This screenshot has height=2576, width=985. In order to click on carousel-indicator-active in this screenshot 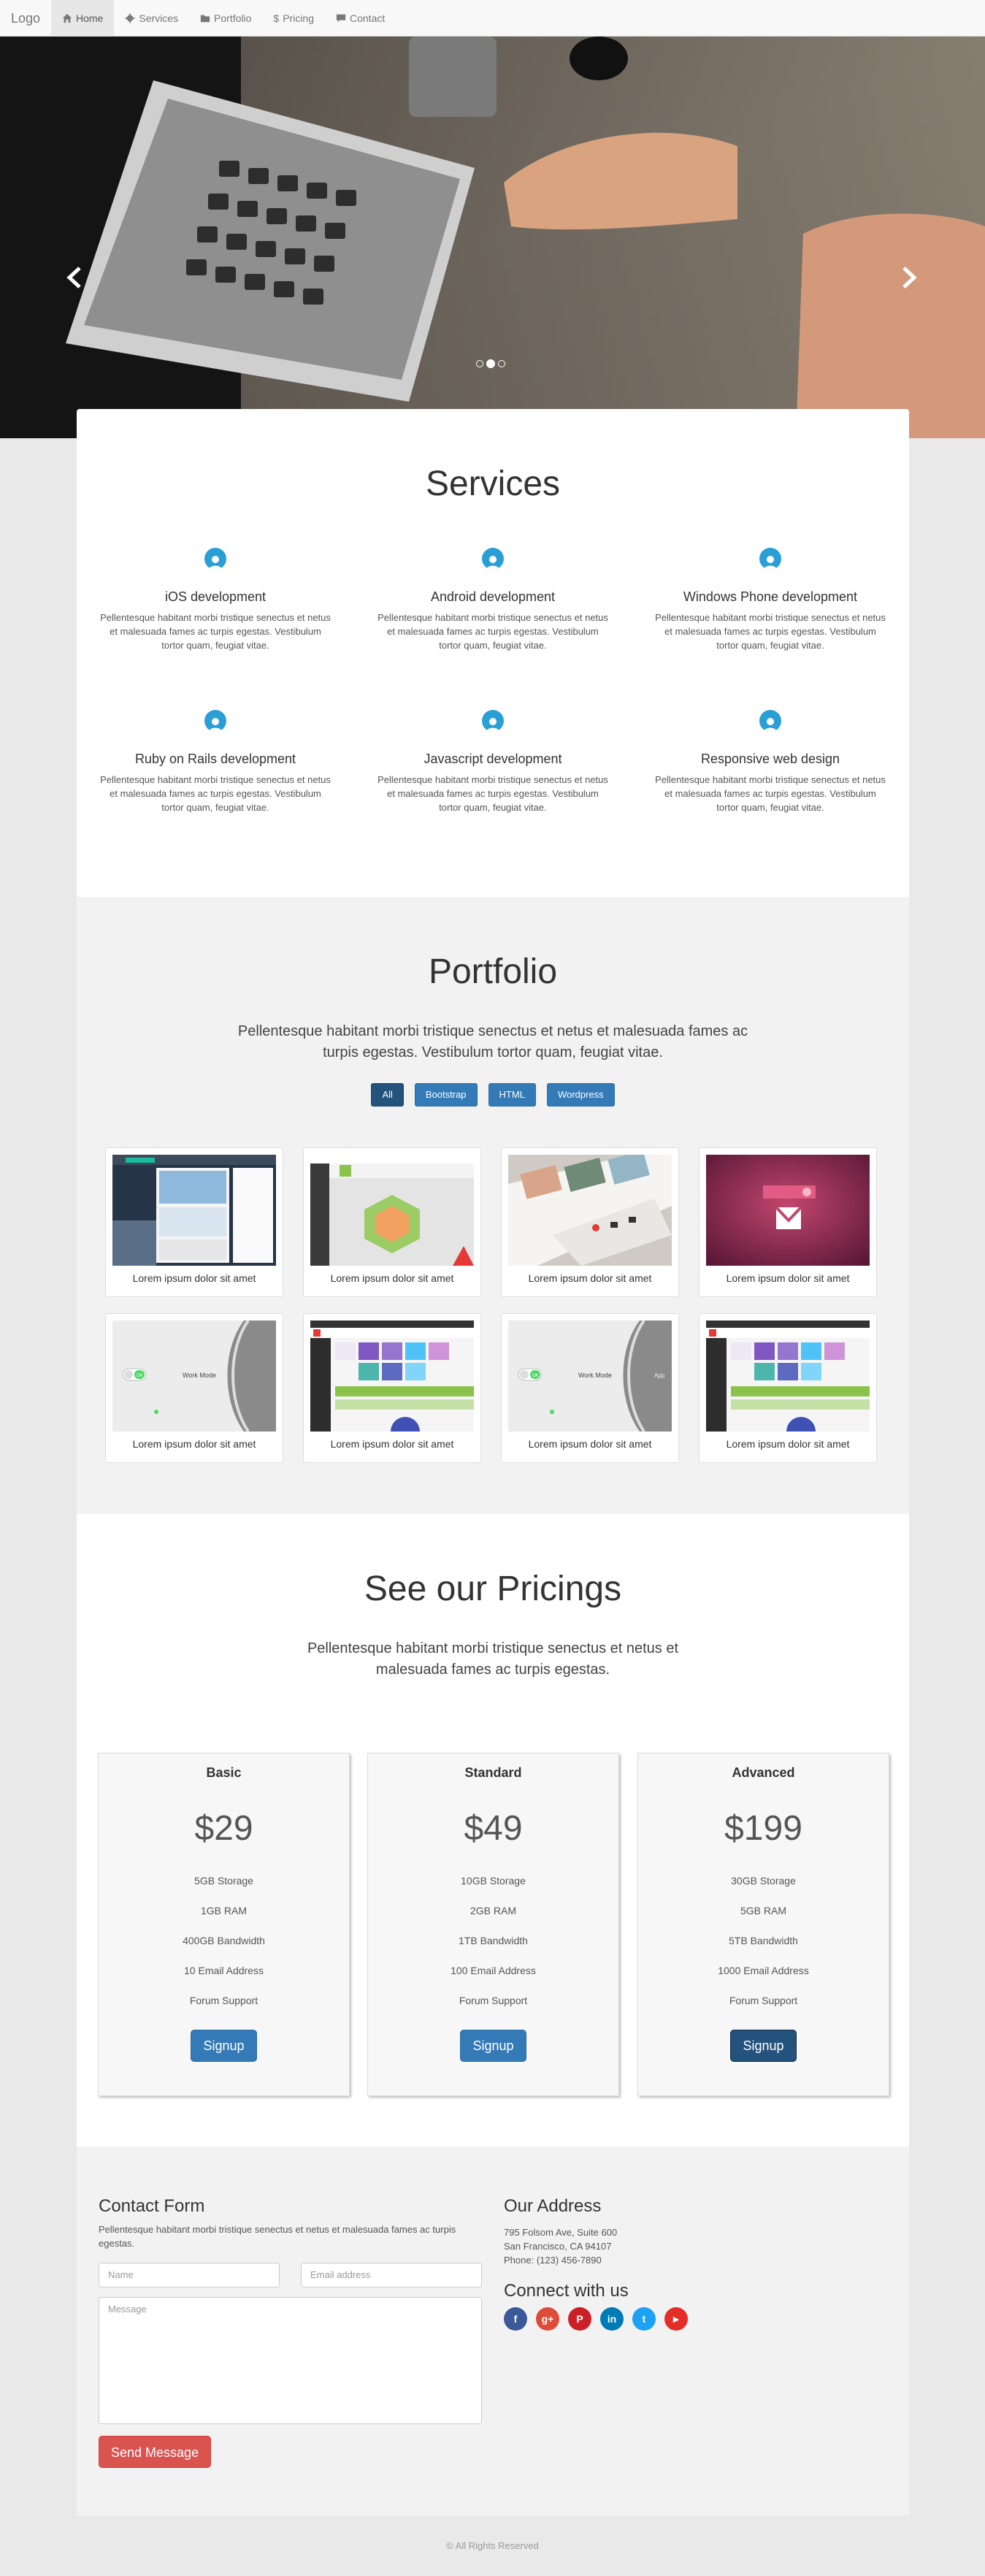, I will do `click(490, 363)`.